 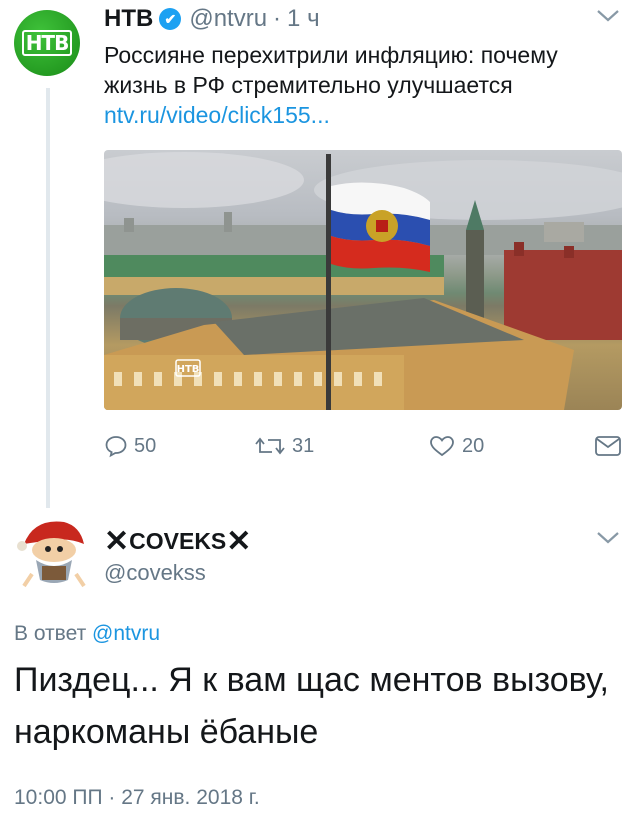 What do you see at coordinates (473, 445) in the screenshot?
I see `like-count: 20` at bounding box center [473, 445].